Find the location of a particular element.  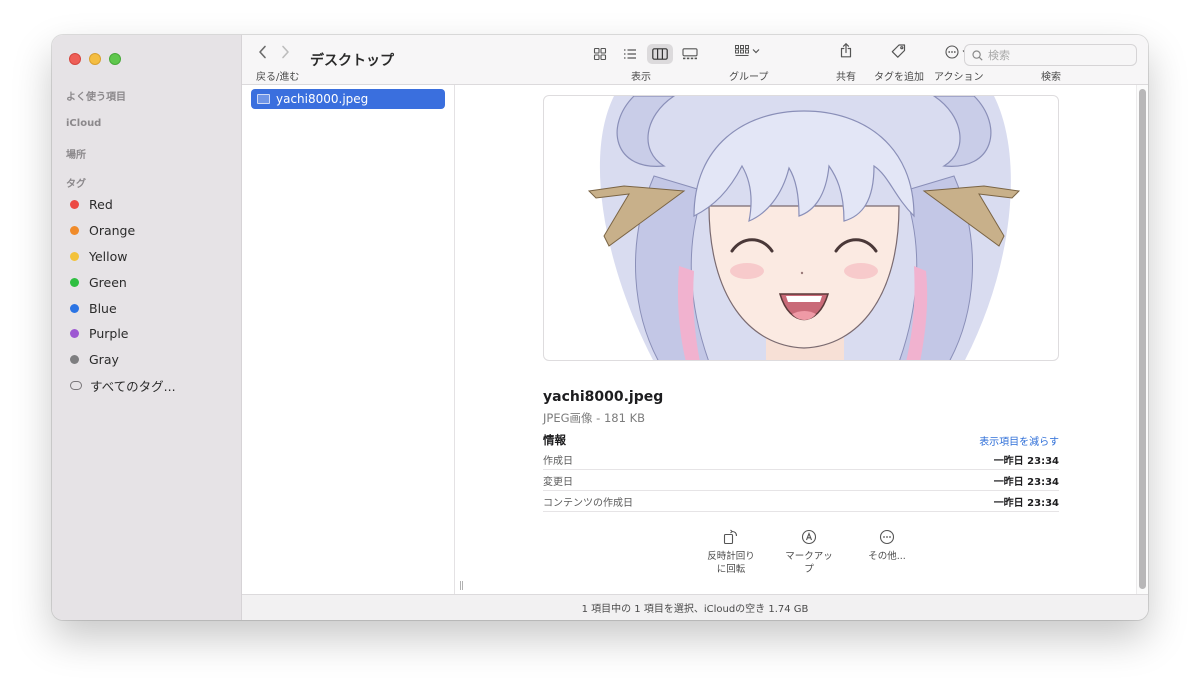

action-icon is located at coordinates (952, 52).